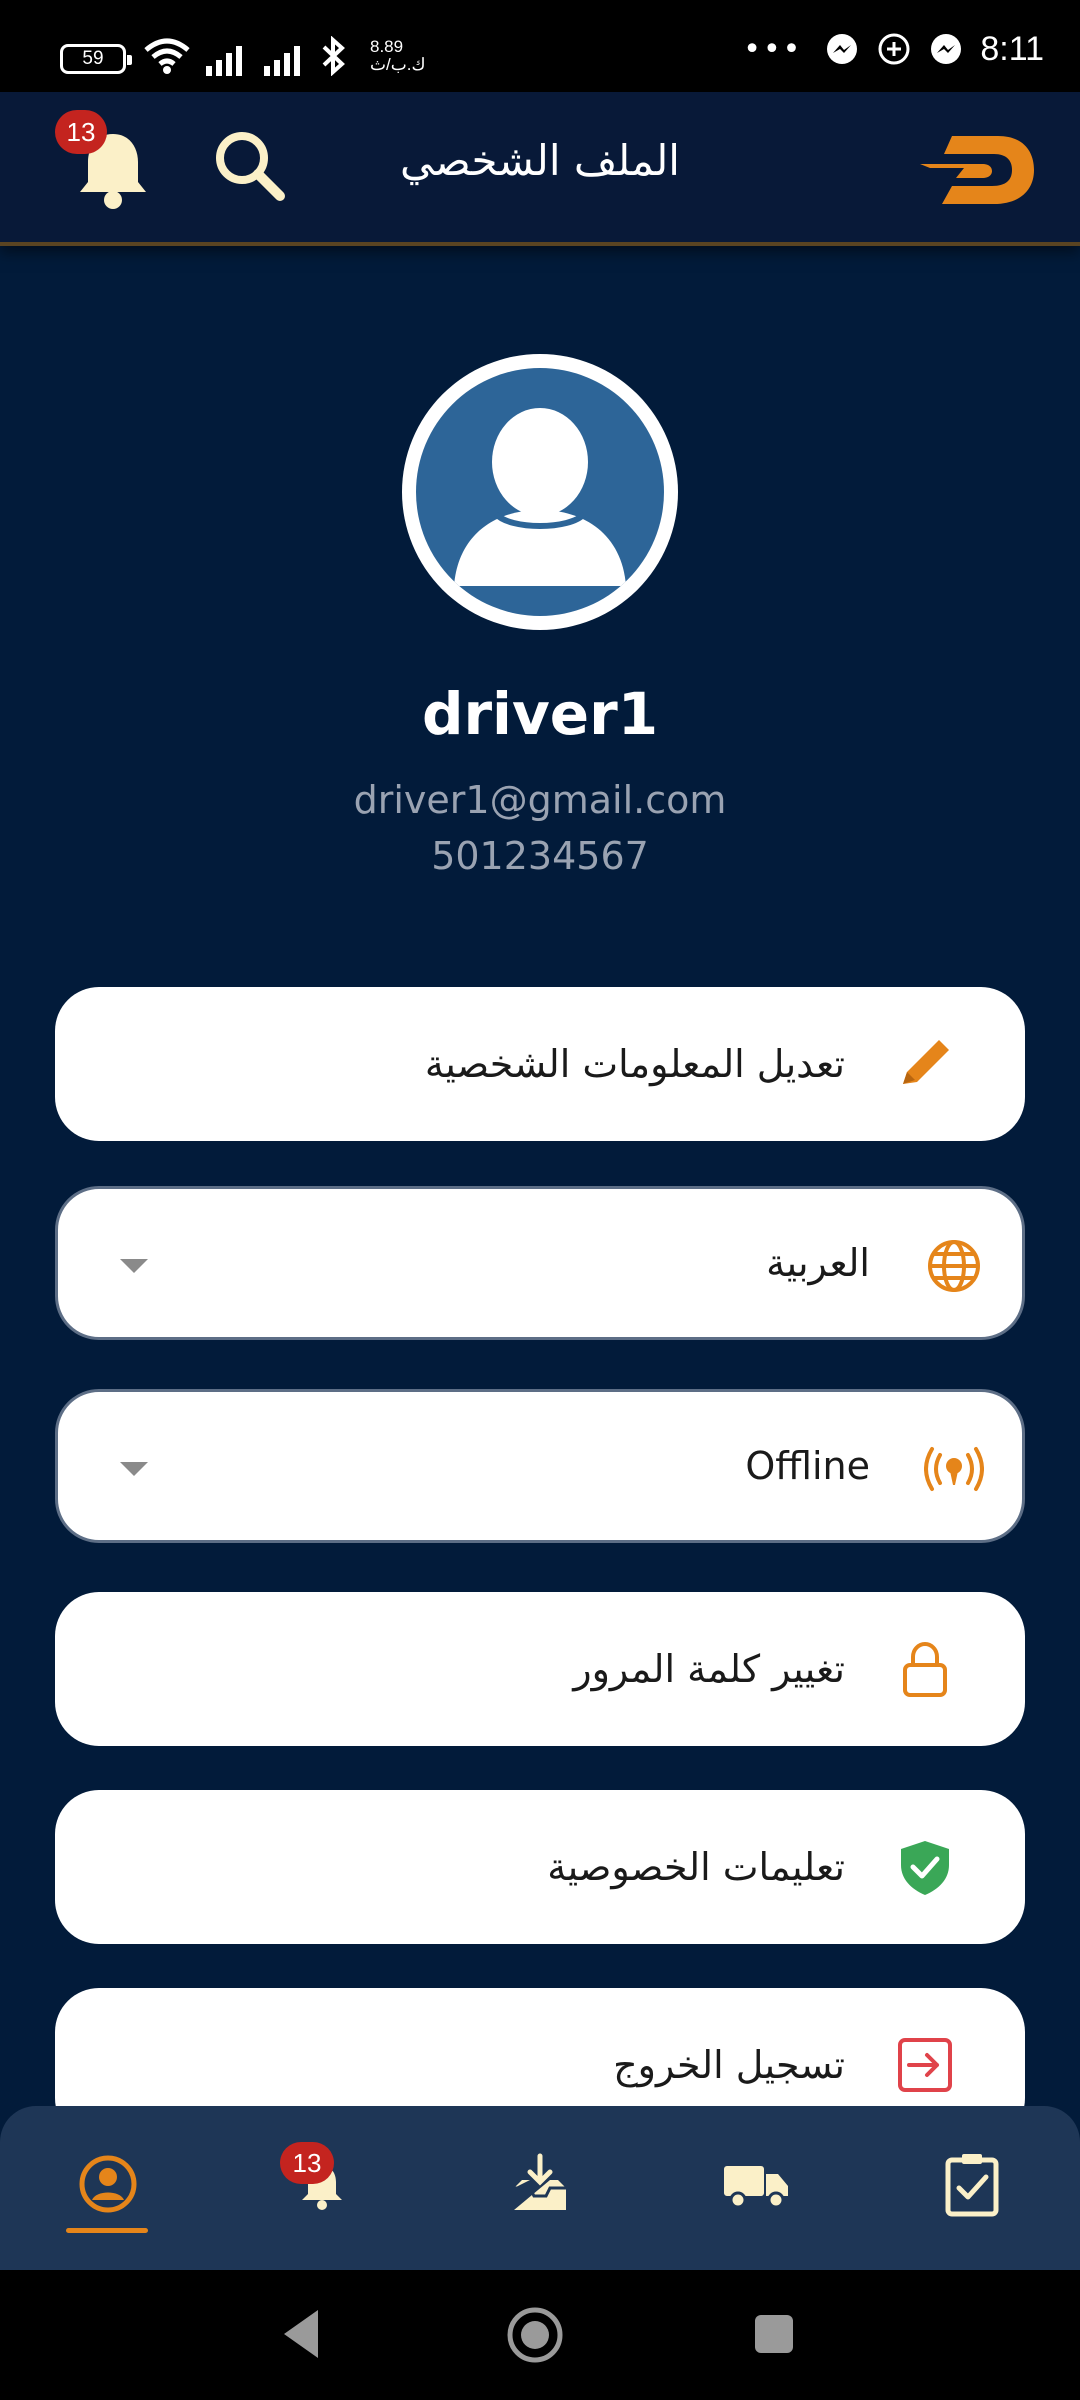 The image size is (1080, 2400). I want to click on shield-check-icon, so click(925, 1868).